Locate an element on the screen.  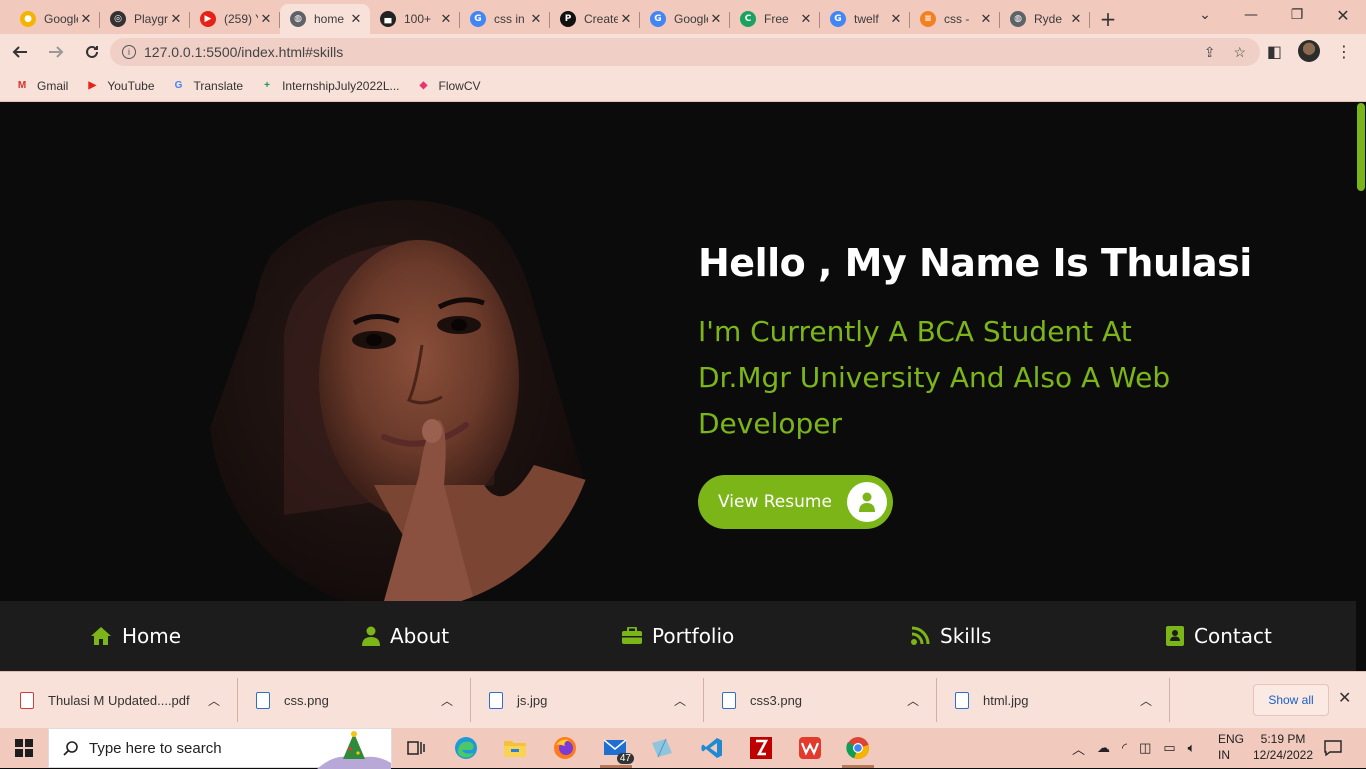
lang-region: IN is located at coordinates (1224, 755).